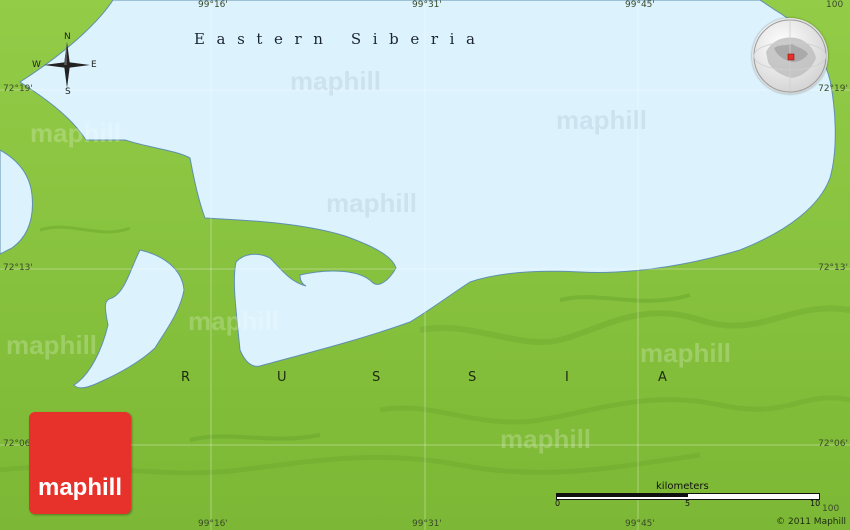  Describe the element at coordinates (36, 65) in the screenshot. I see `compass-w: W` at that location.